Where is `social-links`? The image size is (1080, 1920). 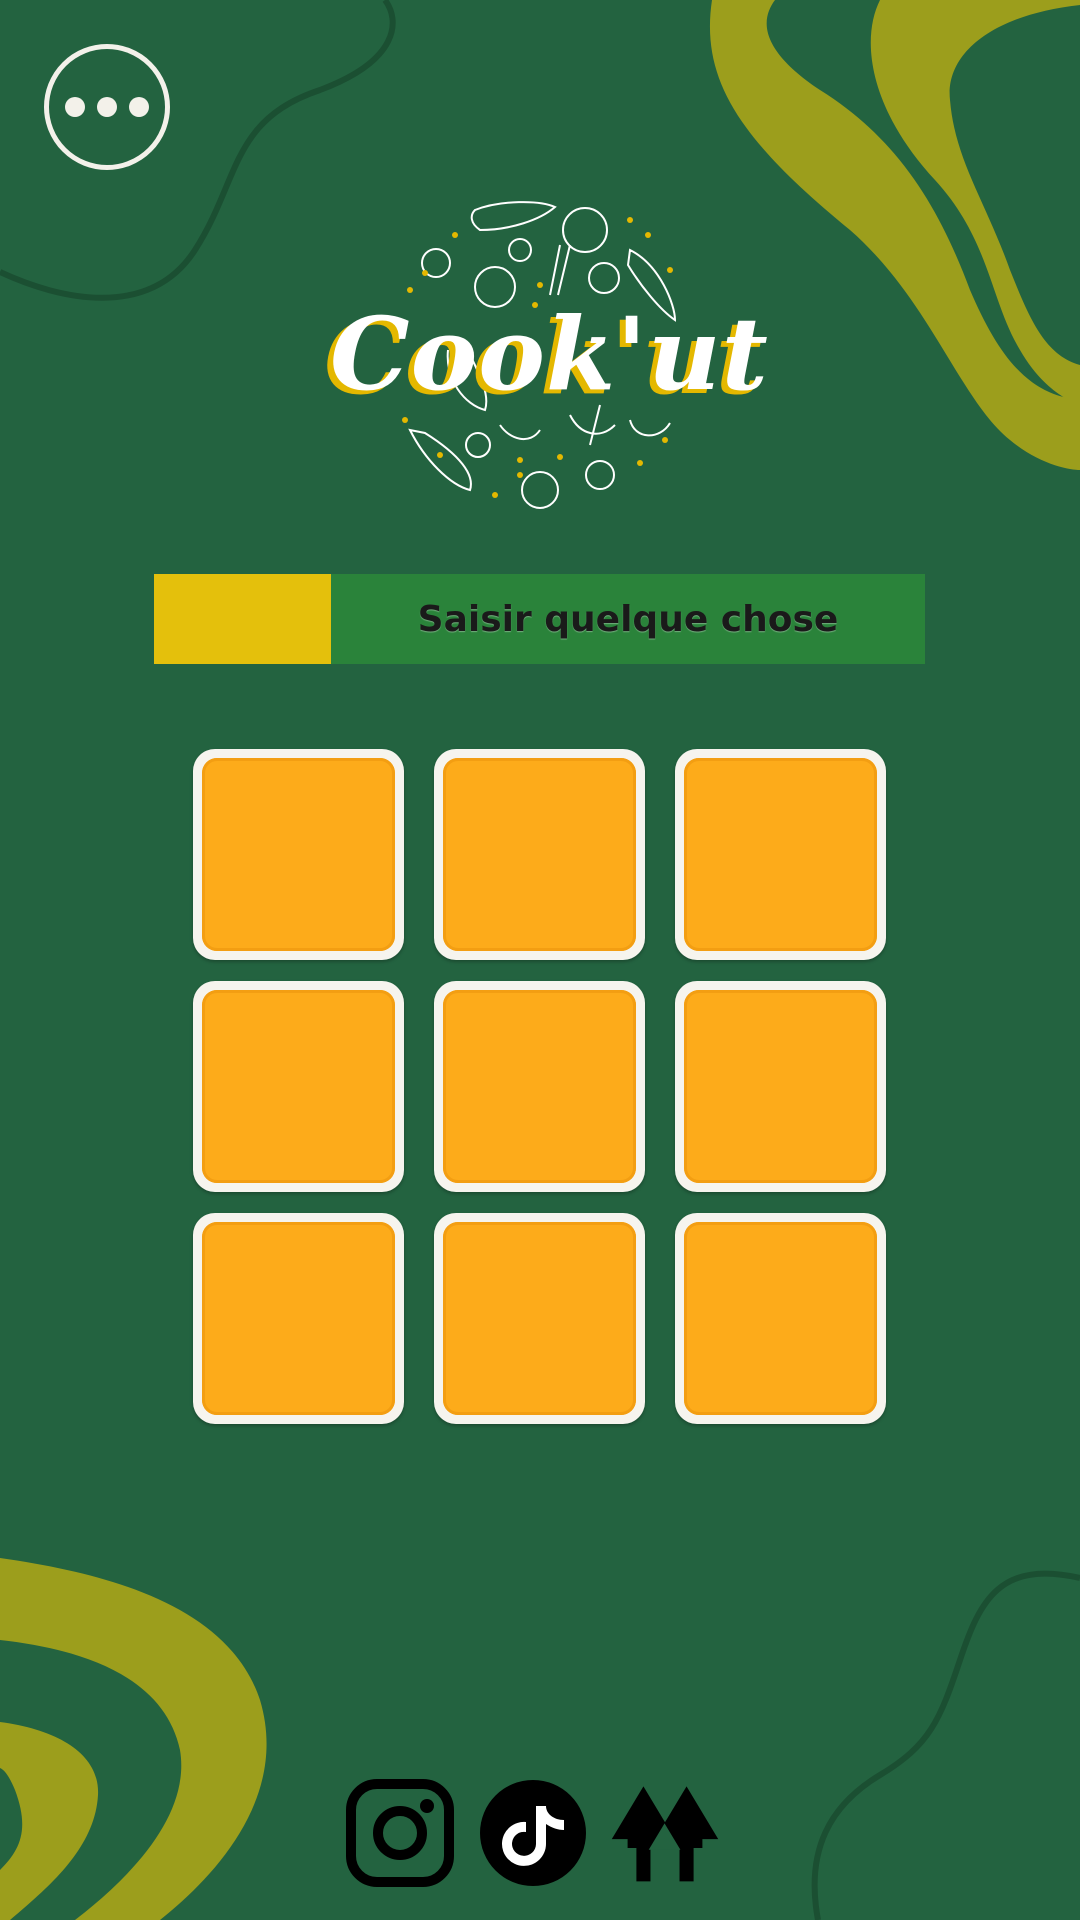
social-links is located at coordinates (540, 1833).